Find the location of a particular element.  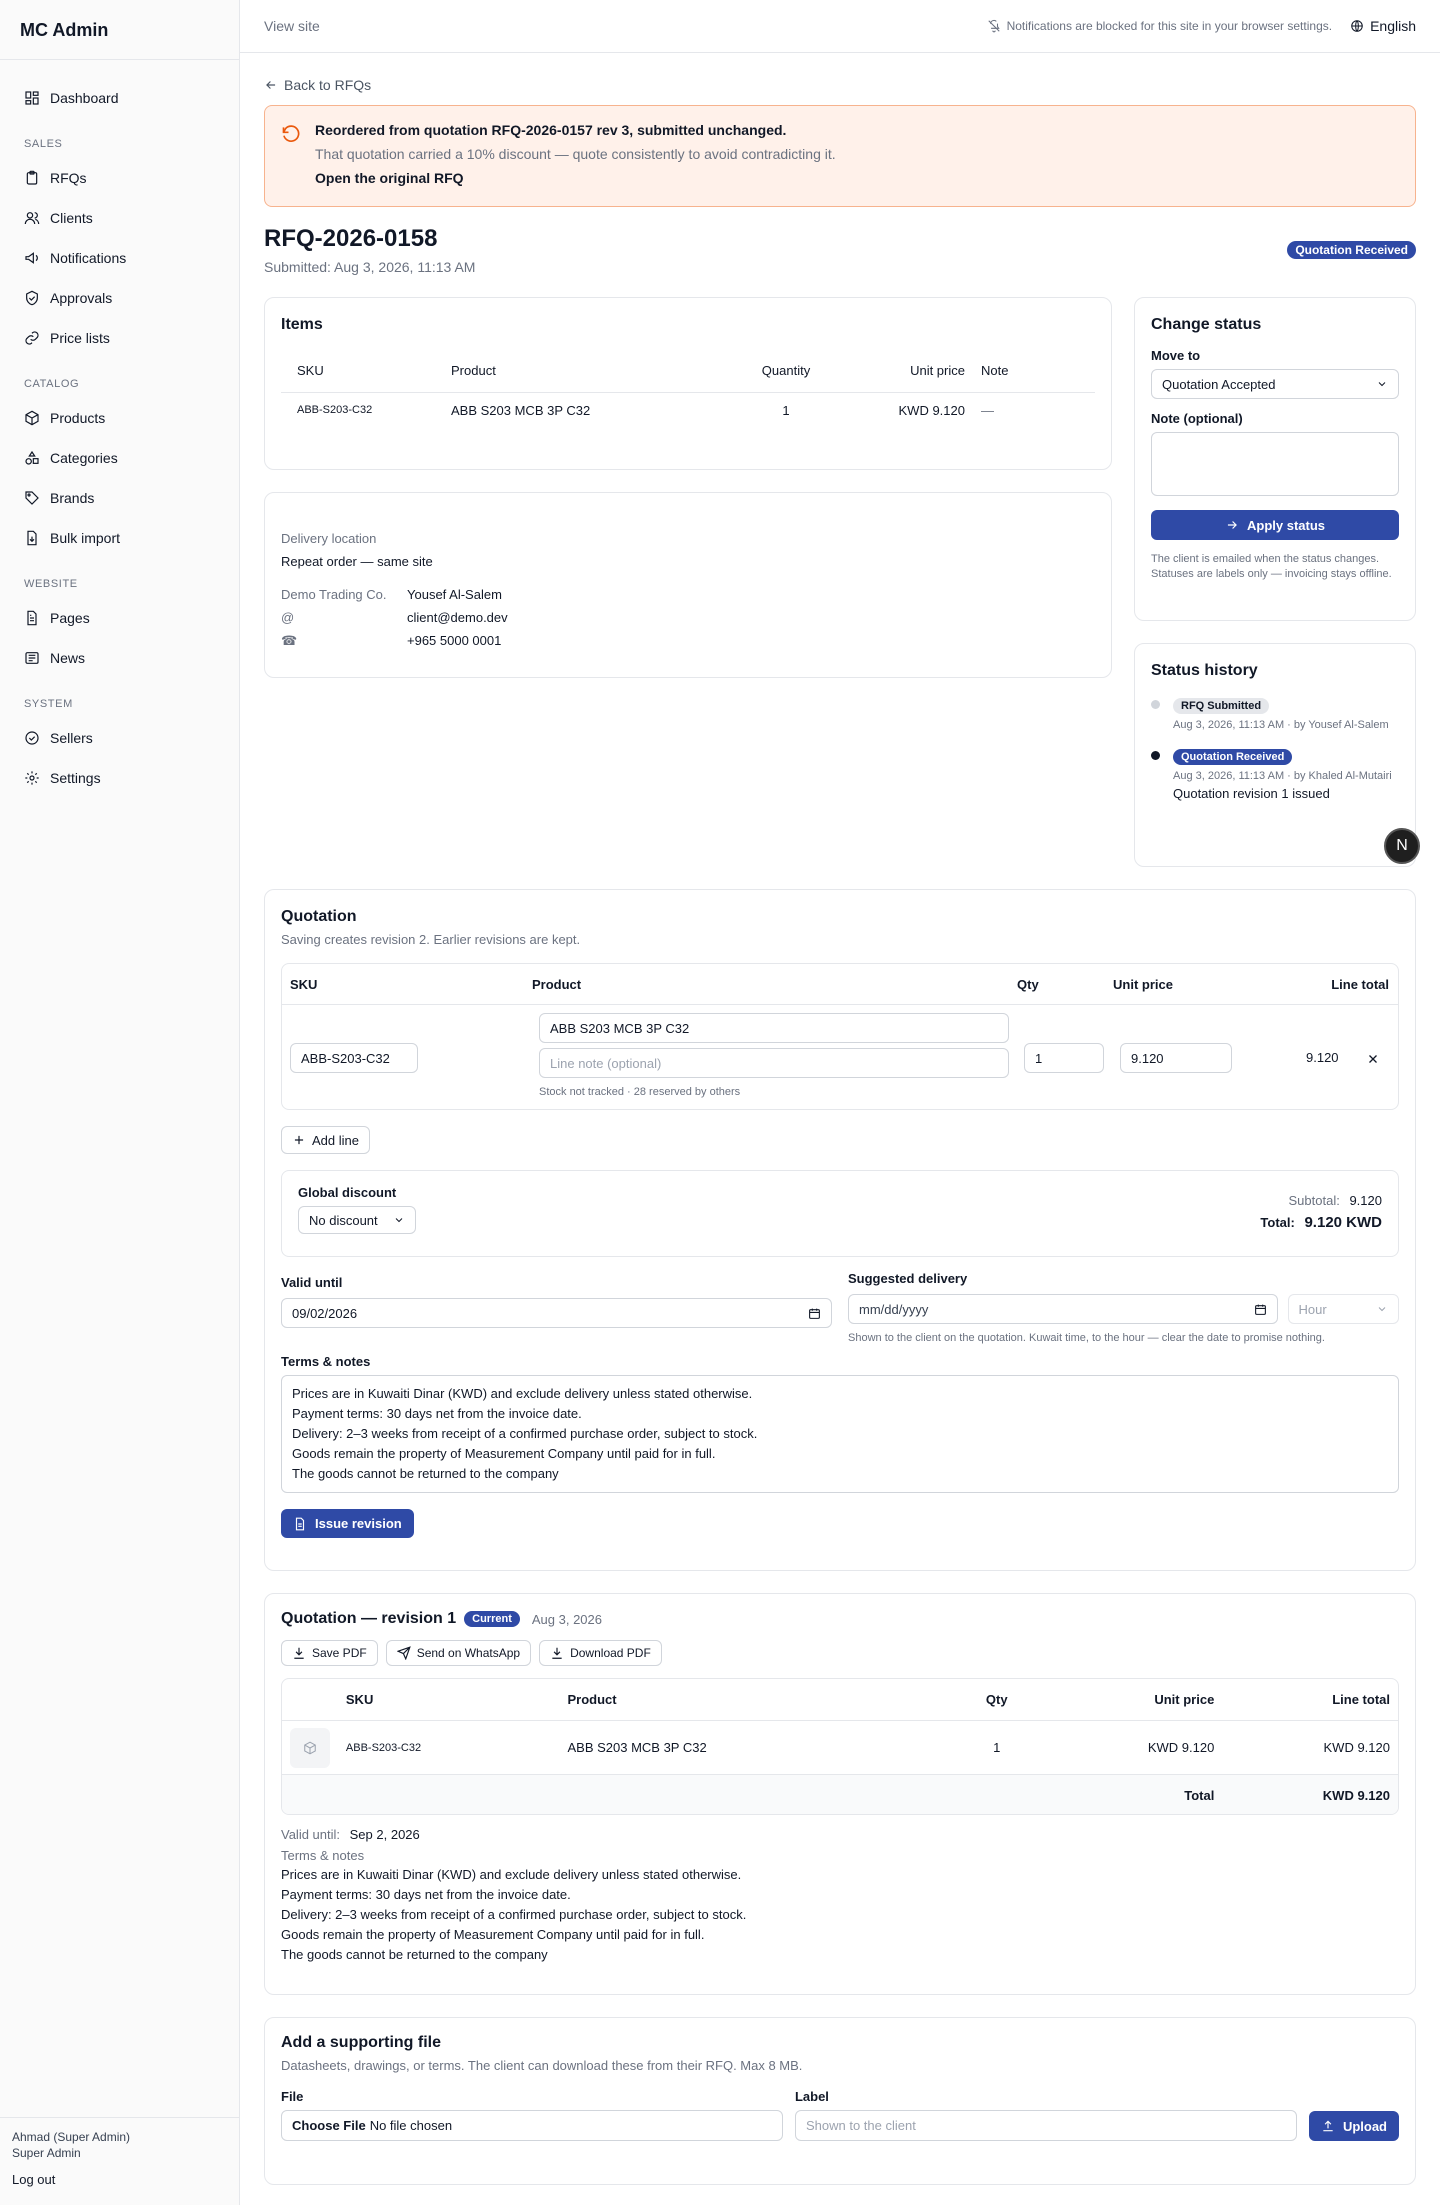

language-switcher: English is located at coordinates (1383, 26).